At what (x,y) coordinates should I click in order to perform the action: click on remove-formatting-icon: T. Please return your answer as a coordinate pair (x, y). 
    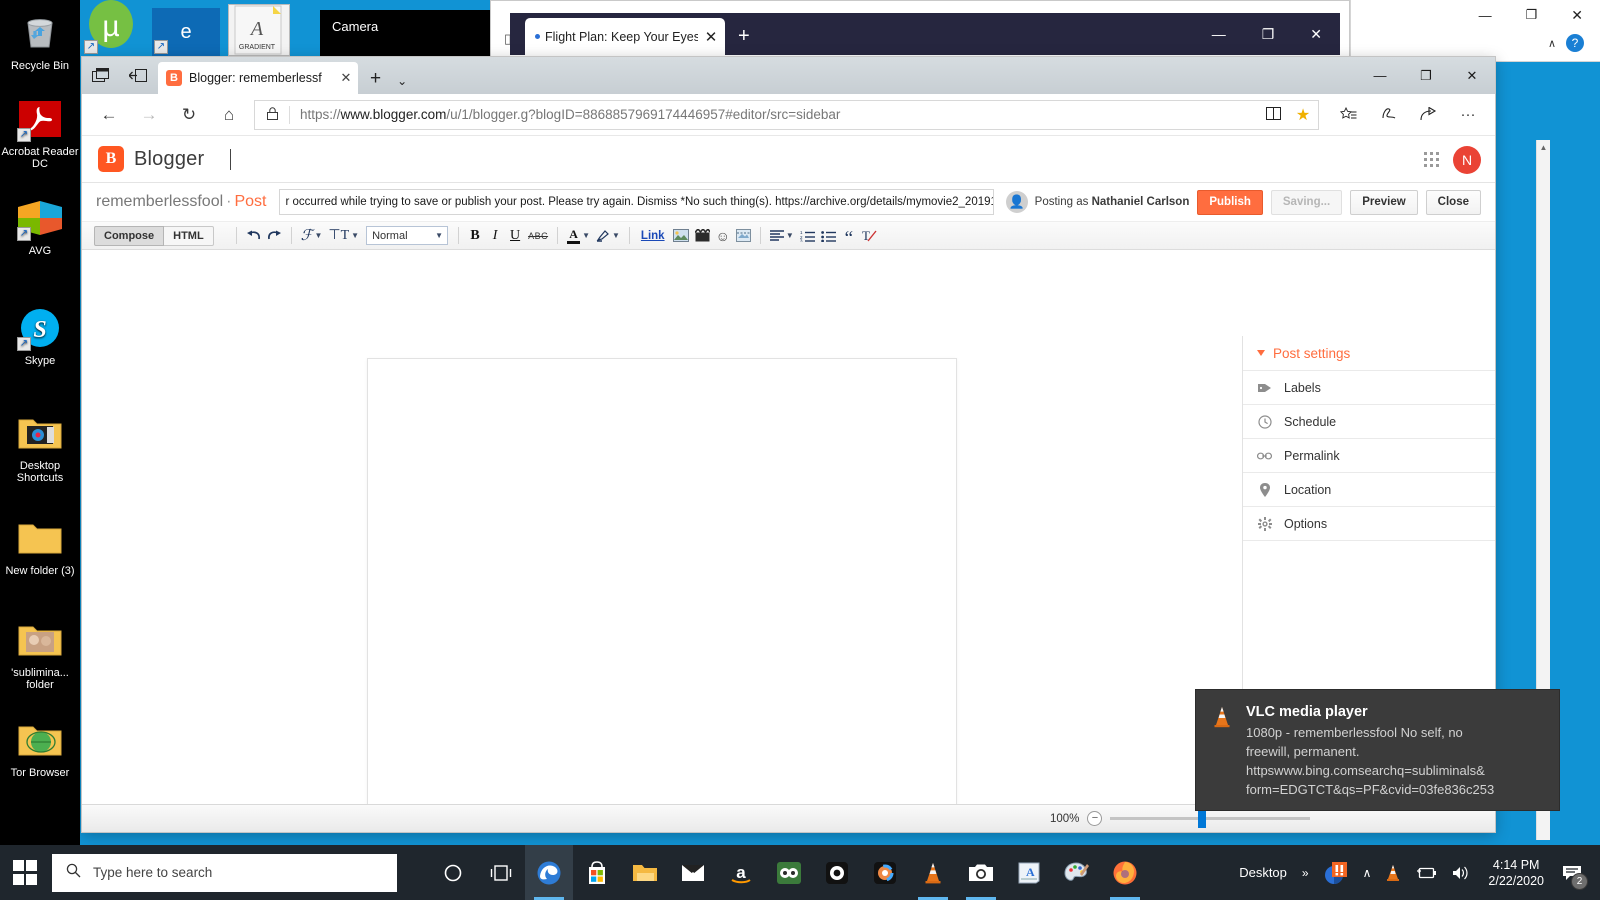
    Looking at the image, I should click on (869, 236).